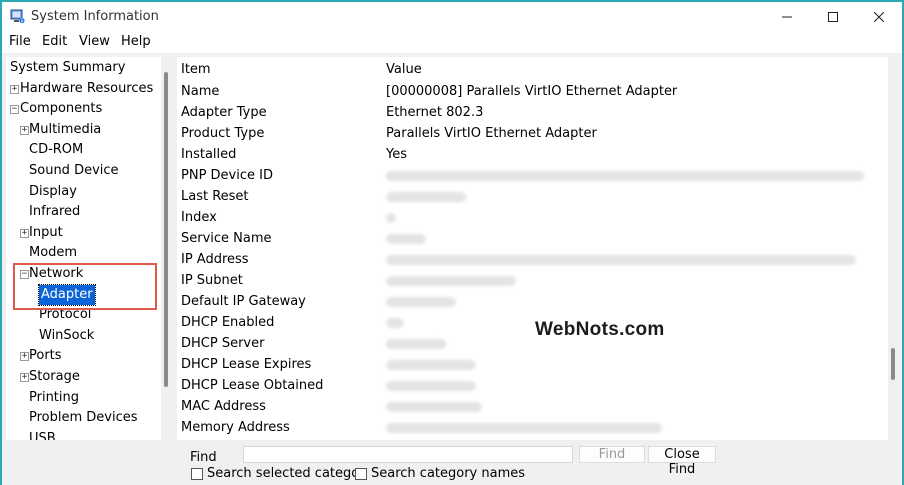  I want to click on menu-file: File, so click(20, 41).